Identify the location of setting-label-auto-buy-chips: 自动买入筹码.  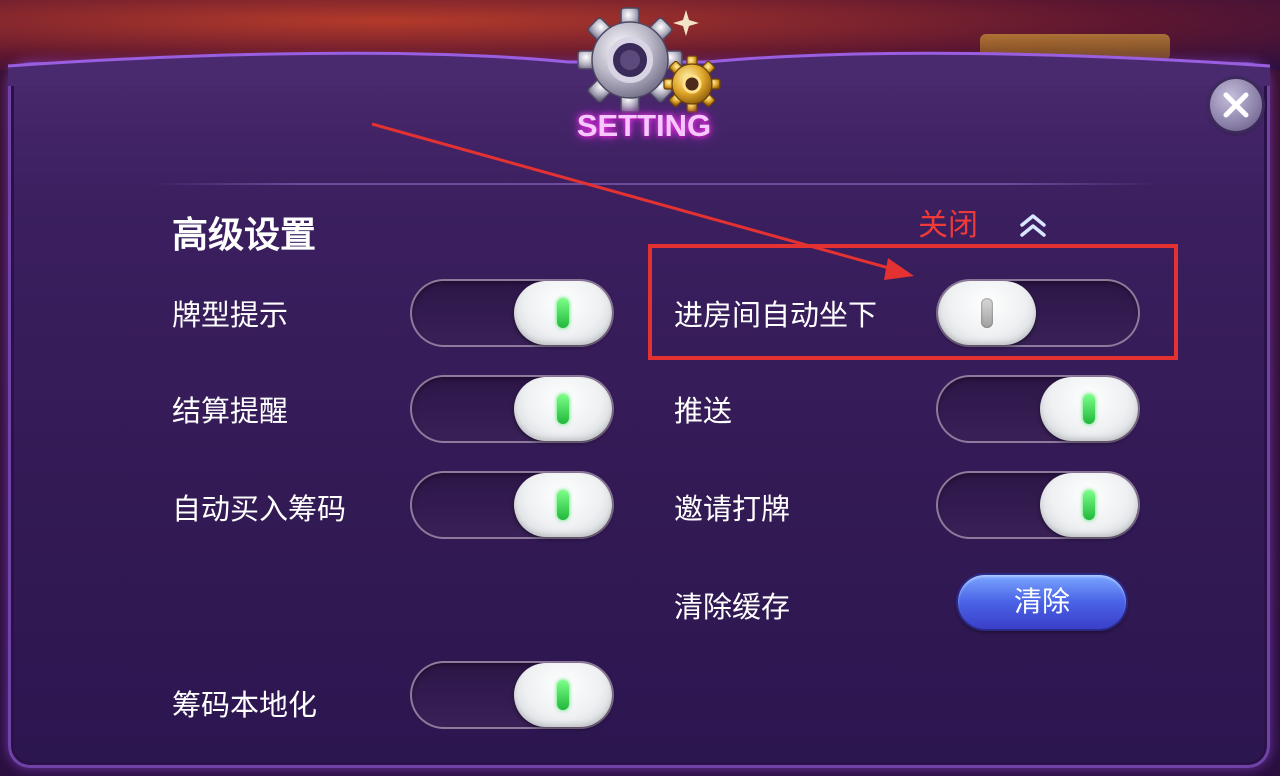
(259, 509).